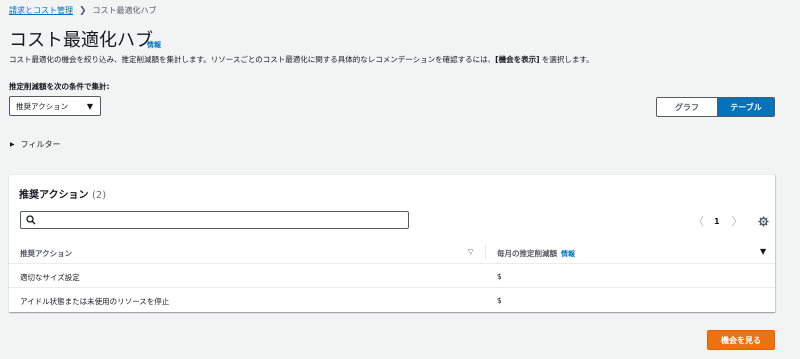 The height and width of the screenshot is (359, 800). I want to click on search-icon, so click(31, 220).